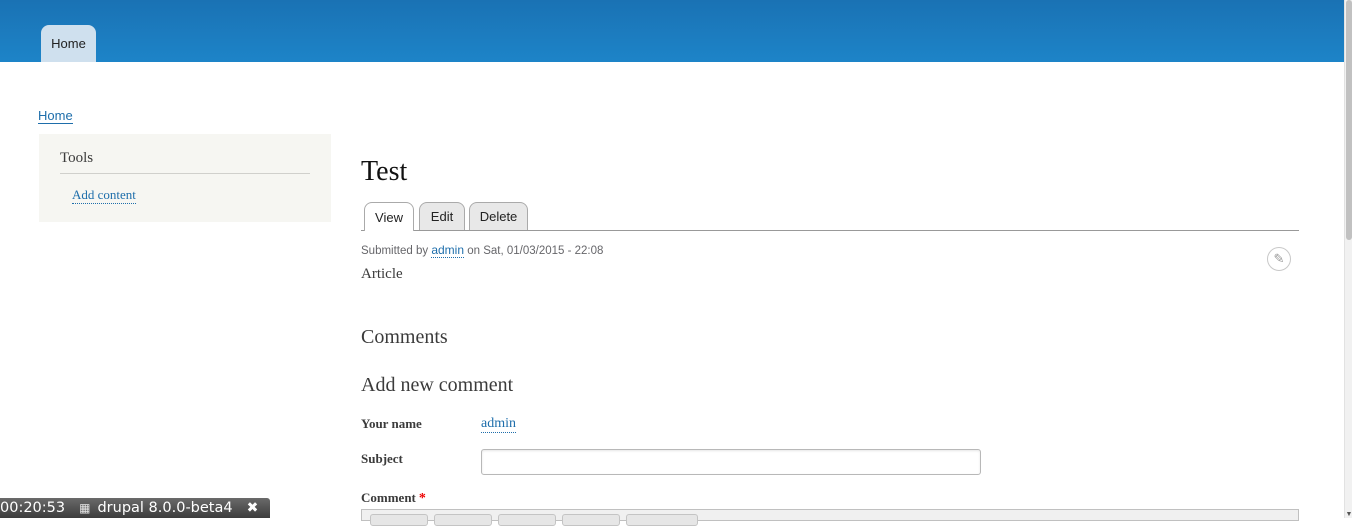 The width and height of the screenshot is (1352, 526). I want to click on required-marker: *, so click(422, 498).